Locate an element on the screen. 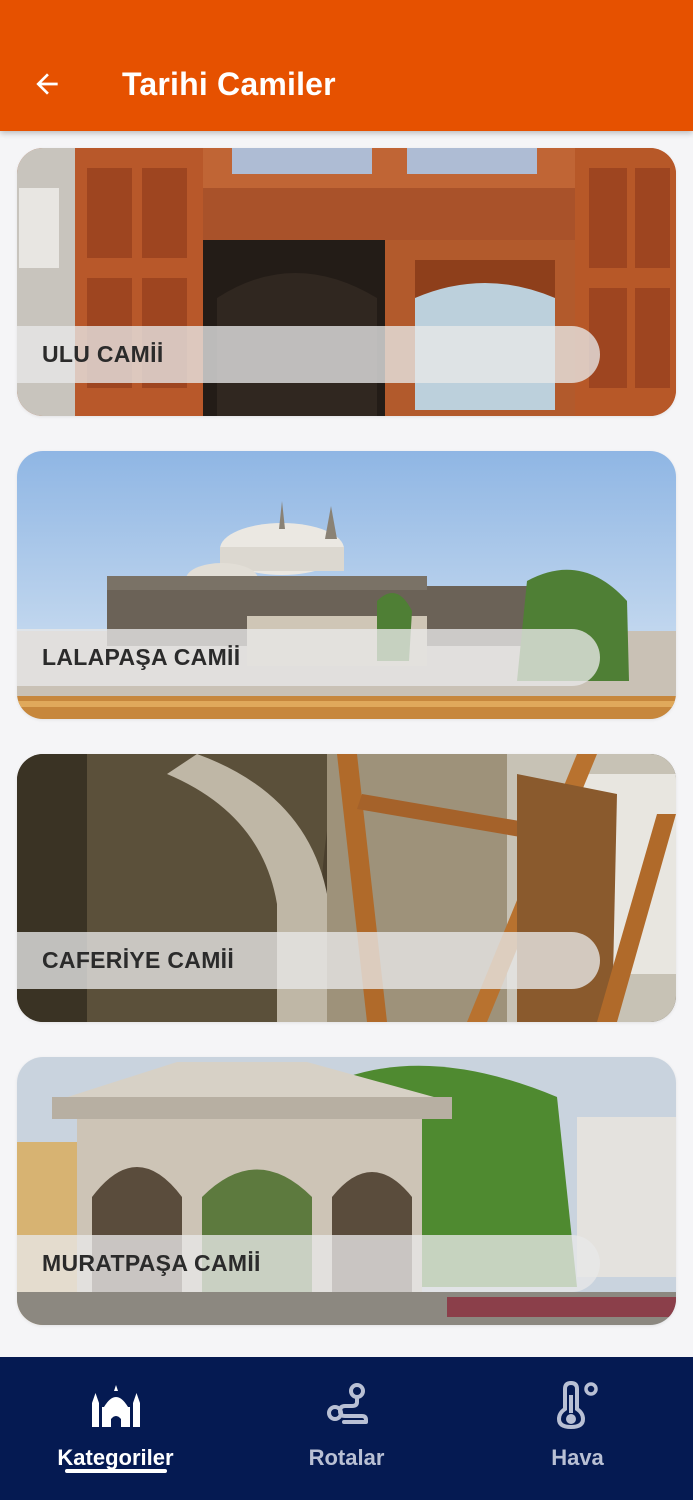 This screenshot has height=1500, width=693. nav-item-rotalar: Rotalar is located at coordinates (346, 1428).